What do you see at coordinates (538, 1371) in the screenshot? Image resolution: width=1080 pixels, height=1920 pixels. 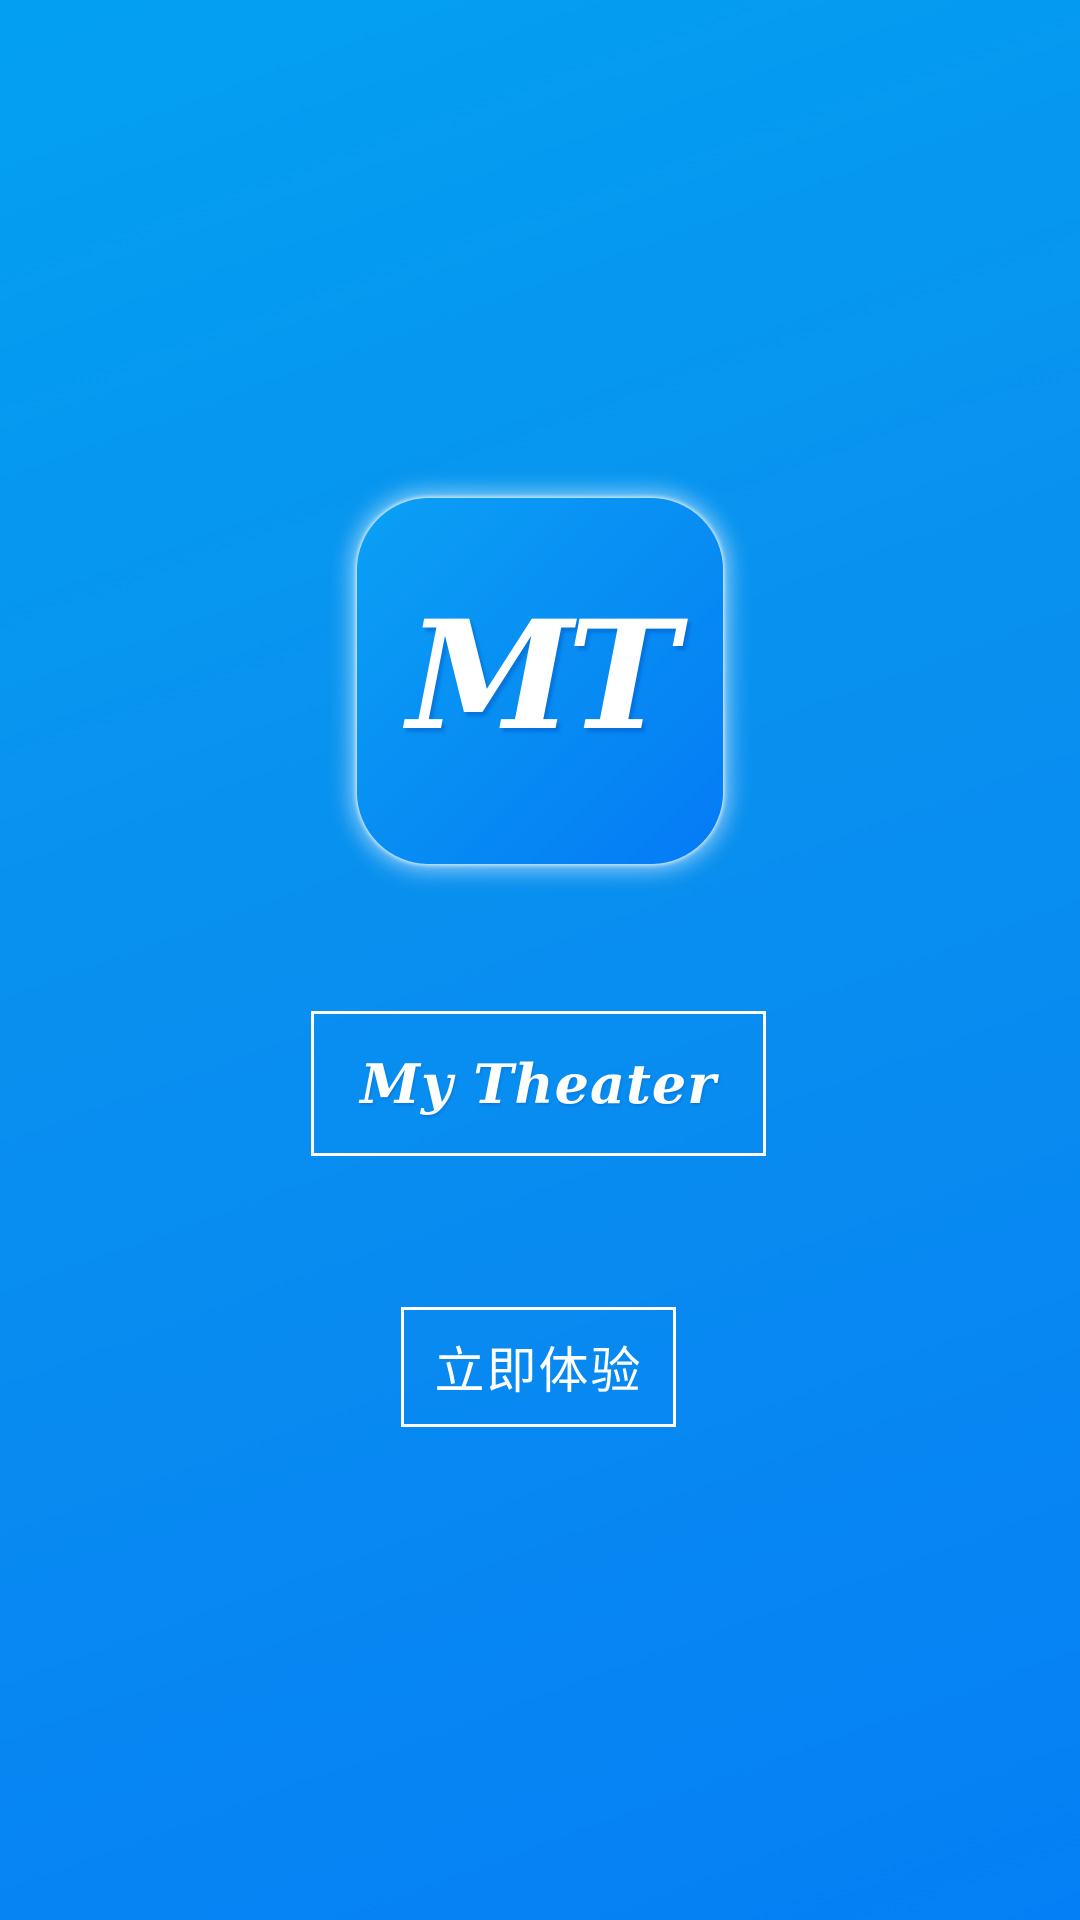 I see `try-now-label: 立即体验` at bounding box center [538, 1371].